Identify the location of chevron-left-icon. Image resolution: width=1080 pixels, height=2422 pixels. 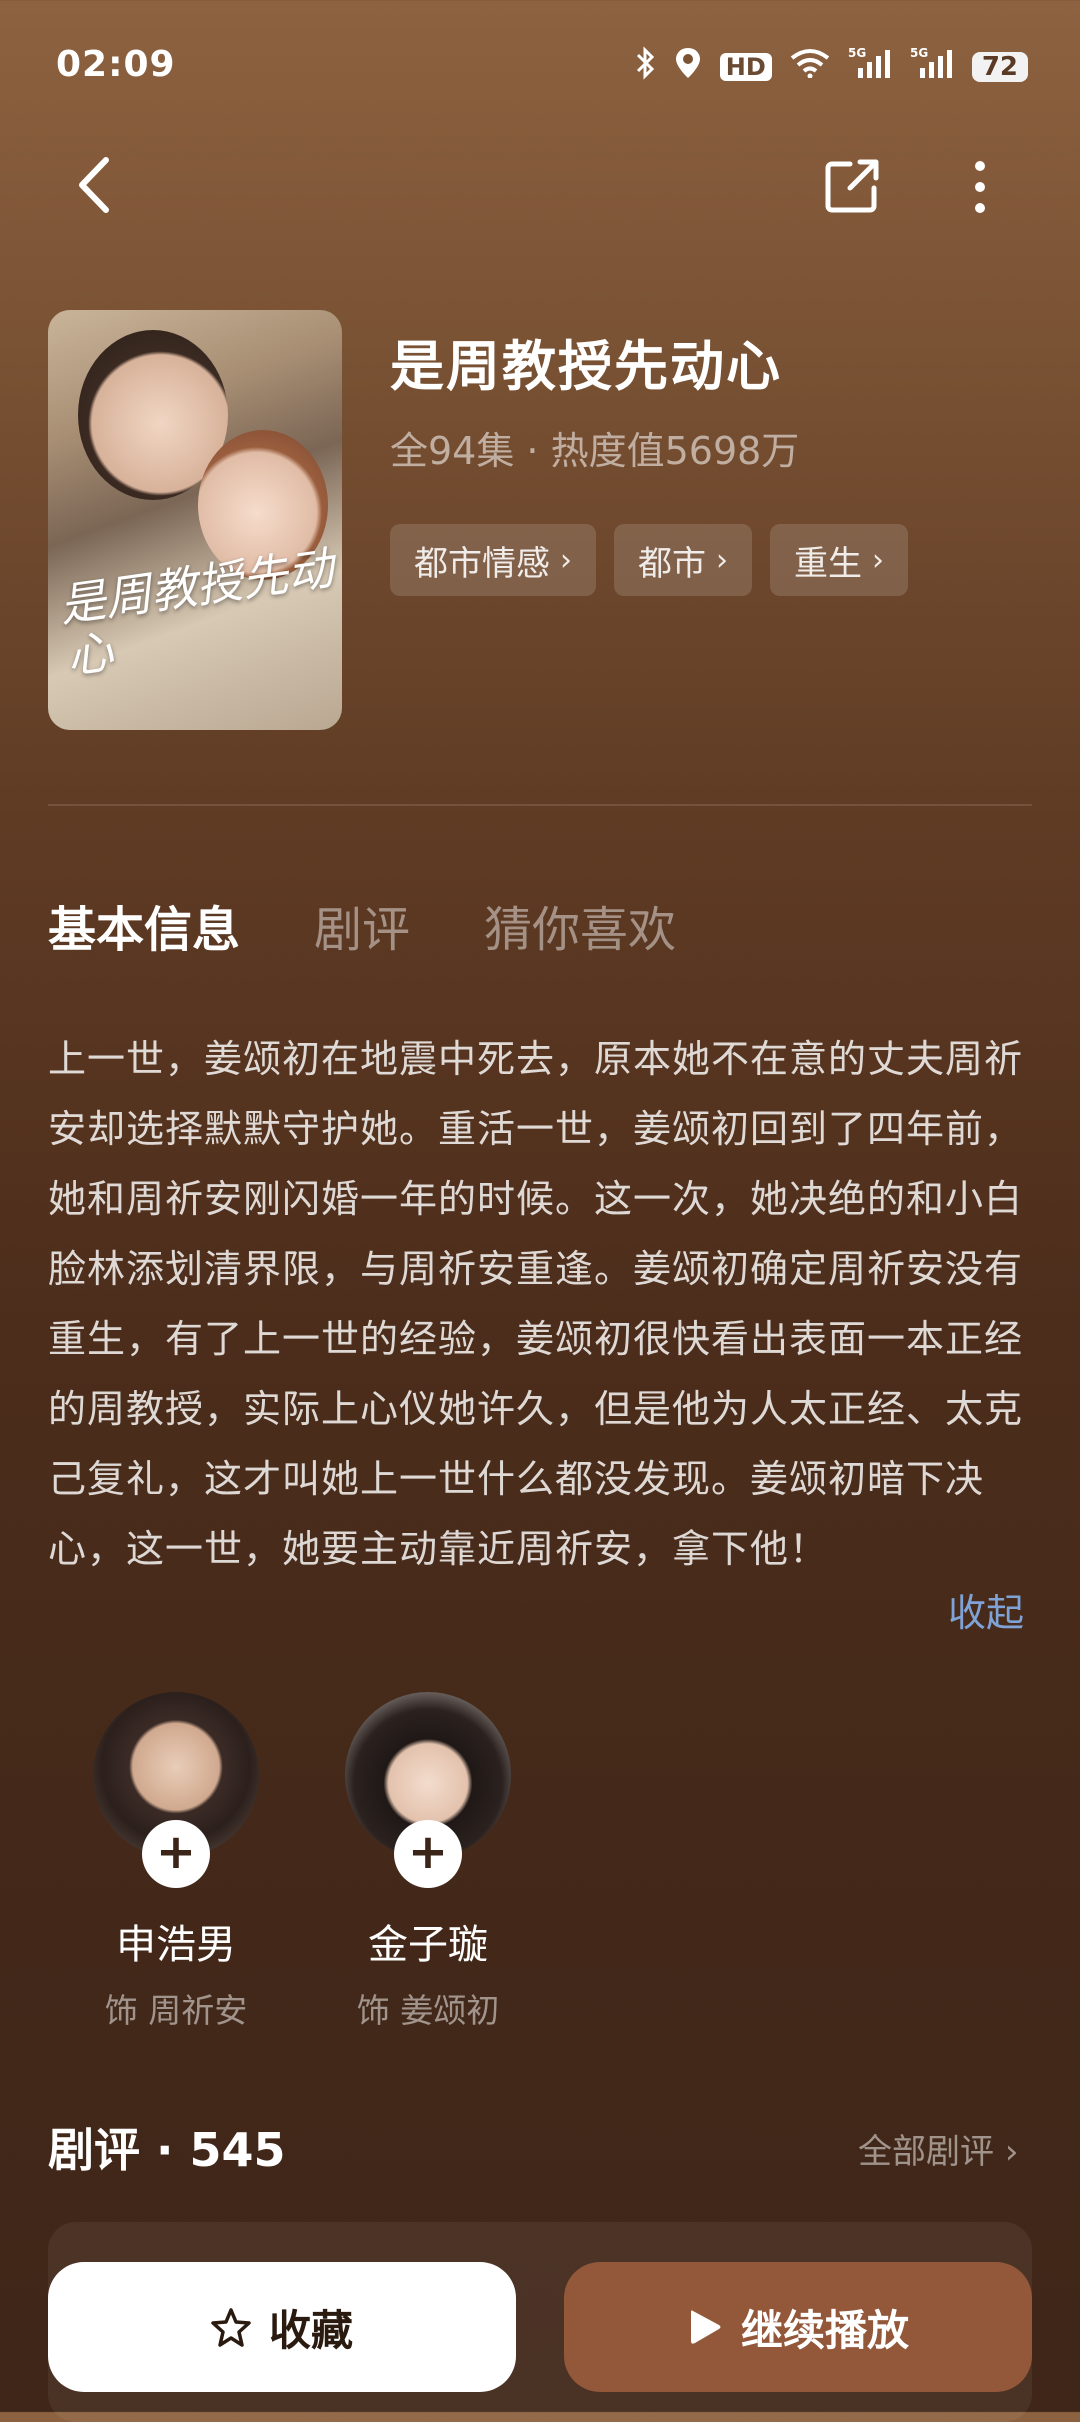
(94, 185).